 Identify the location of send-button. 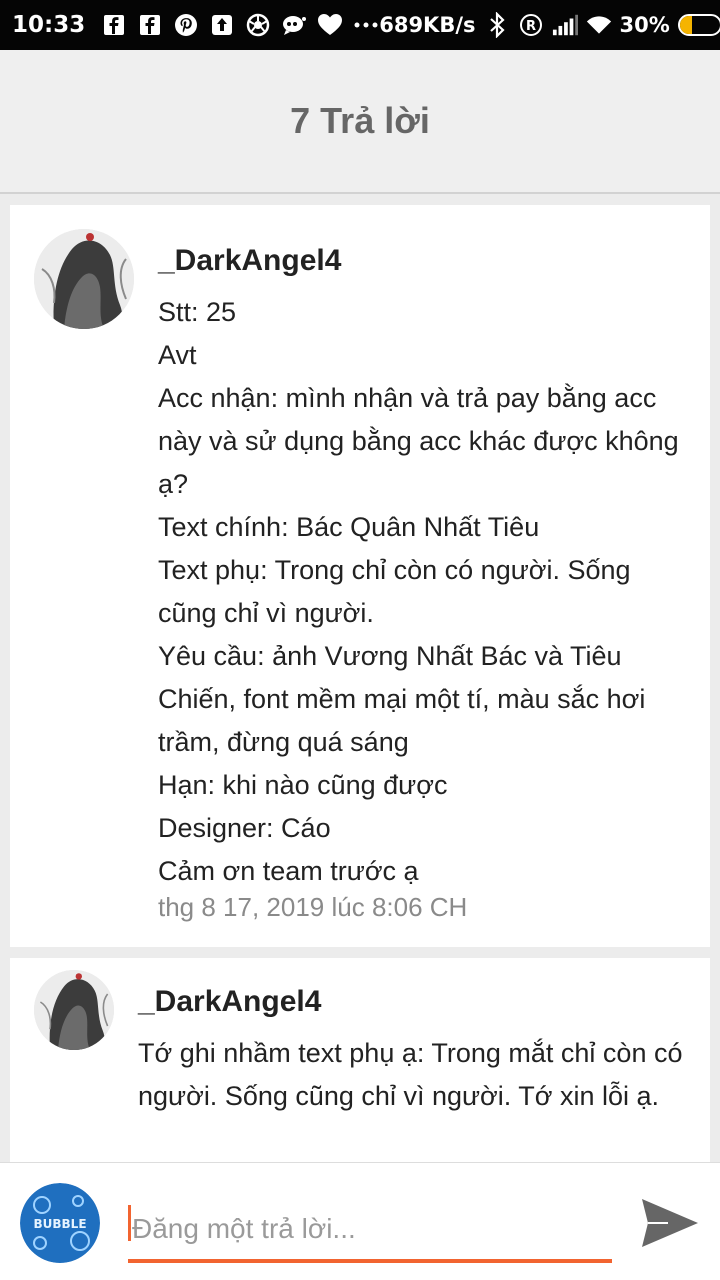
(670, 1223).